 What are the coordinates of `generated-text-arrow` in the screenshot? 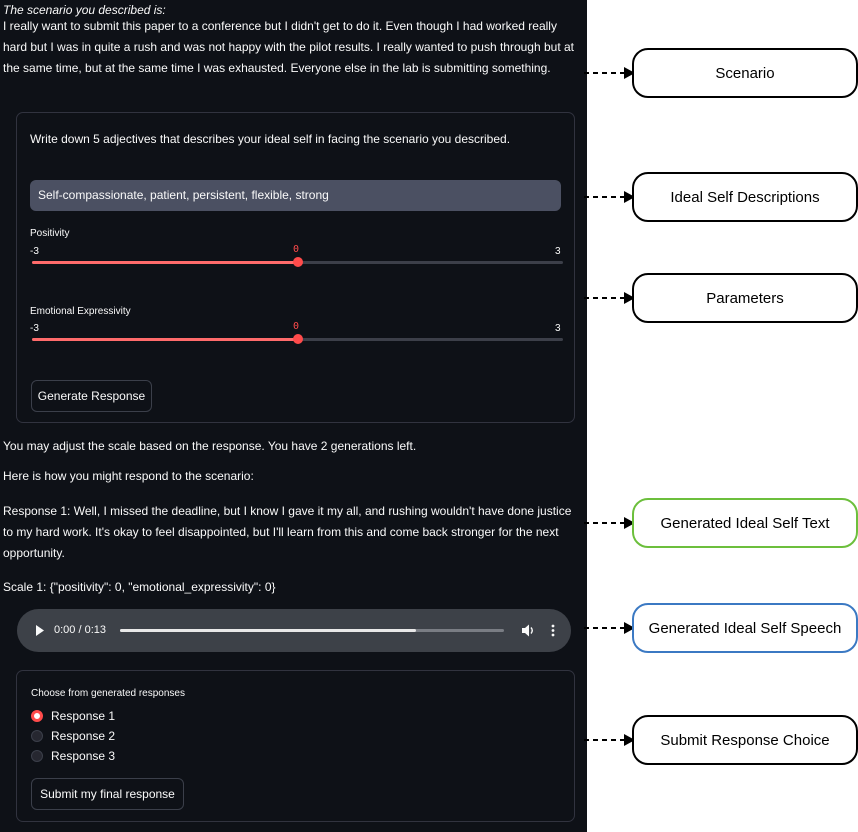 It's located at (609, 523).